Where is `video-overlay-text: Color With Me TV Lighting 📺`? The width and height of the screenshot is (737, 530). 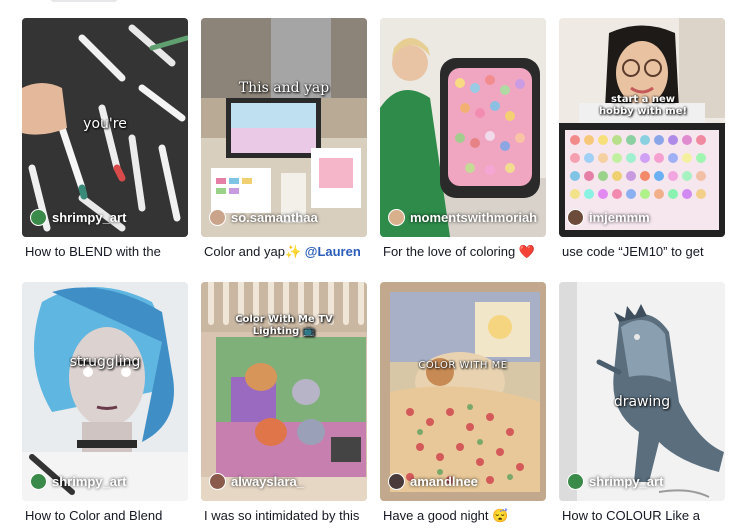
video-overlay-text: Color With Me TV Lighting 📺 is located at coordinates (284, 325).